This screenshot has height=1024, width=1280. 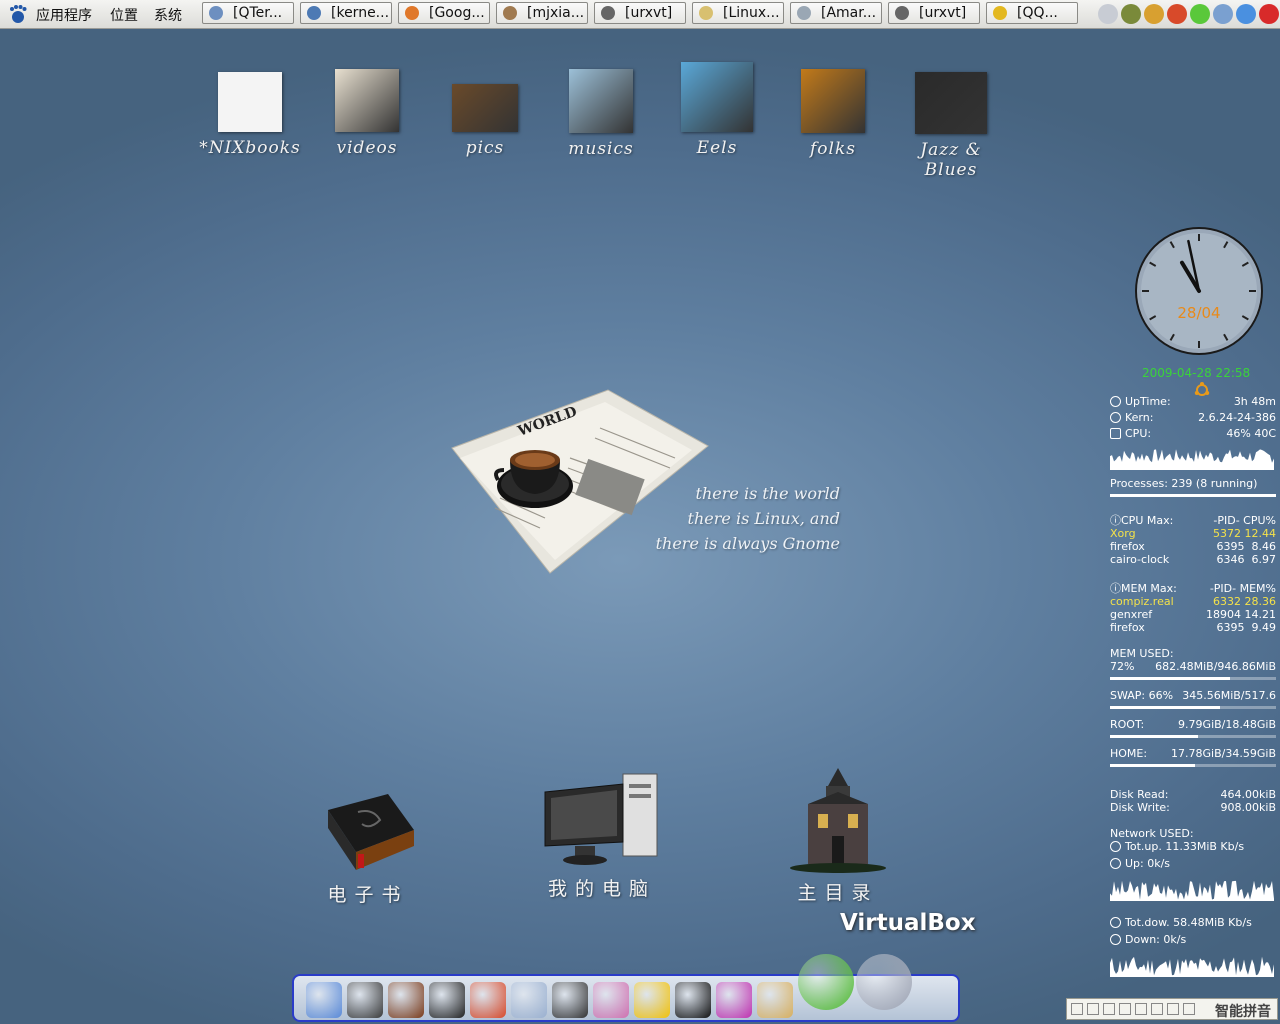 What do you see at coordinates (1192, 966) in the screenshot?
I see `download-graph` at bounding box center [1192, 966].